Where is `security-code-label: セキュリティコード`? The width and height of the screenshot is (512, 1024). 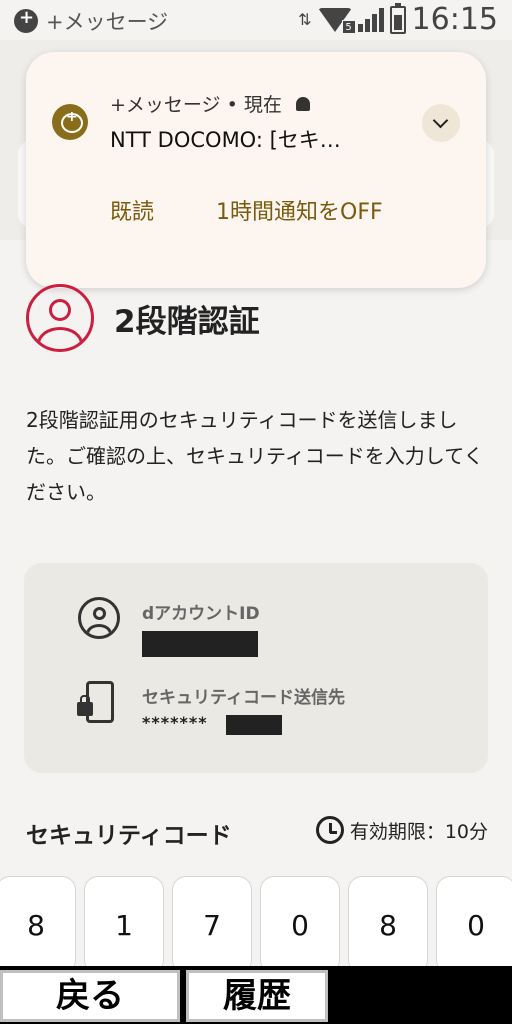 security-code-label: セキュリティコード is located at coordinates (129, 836).